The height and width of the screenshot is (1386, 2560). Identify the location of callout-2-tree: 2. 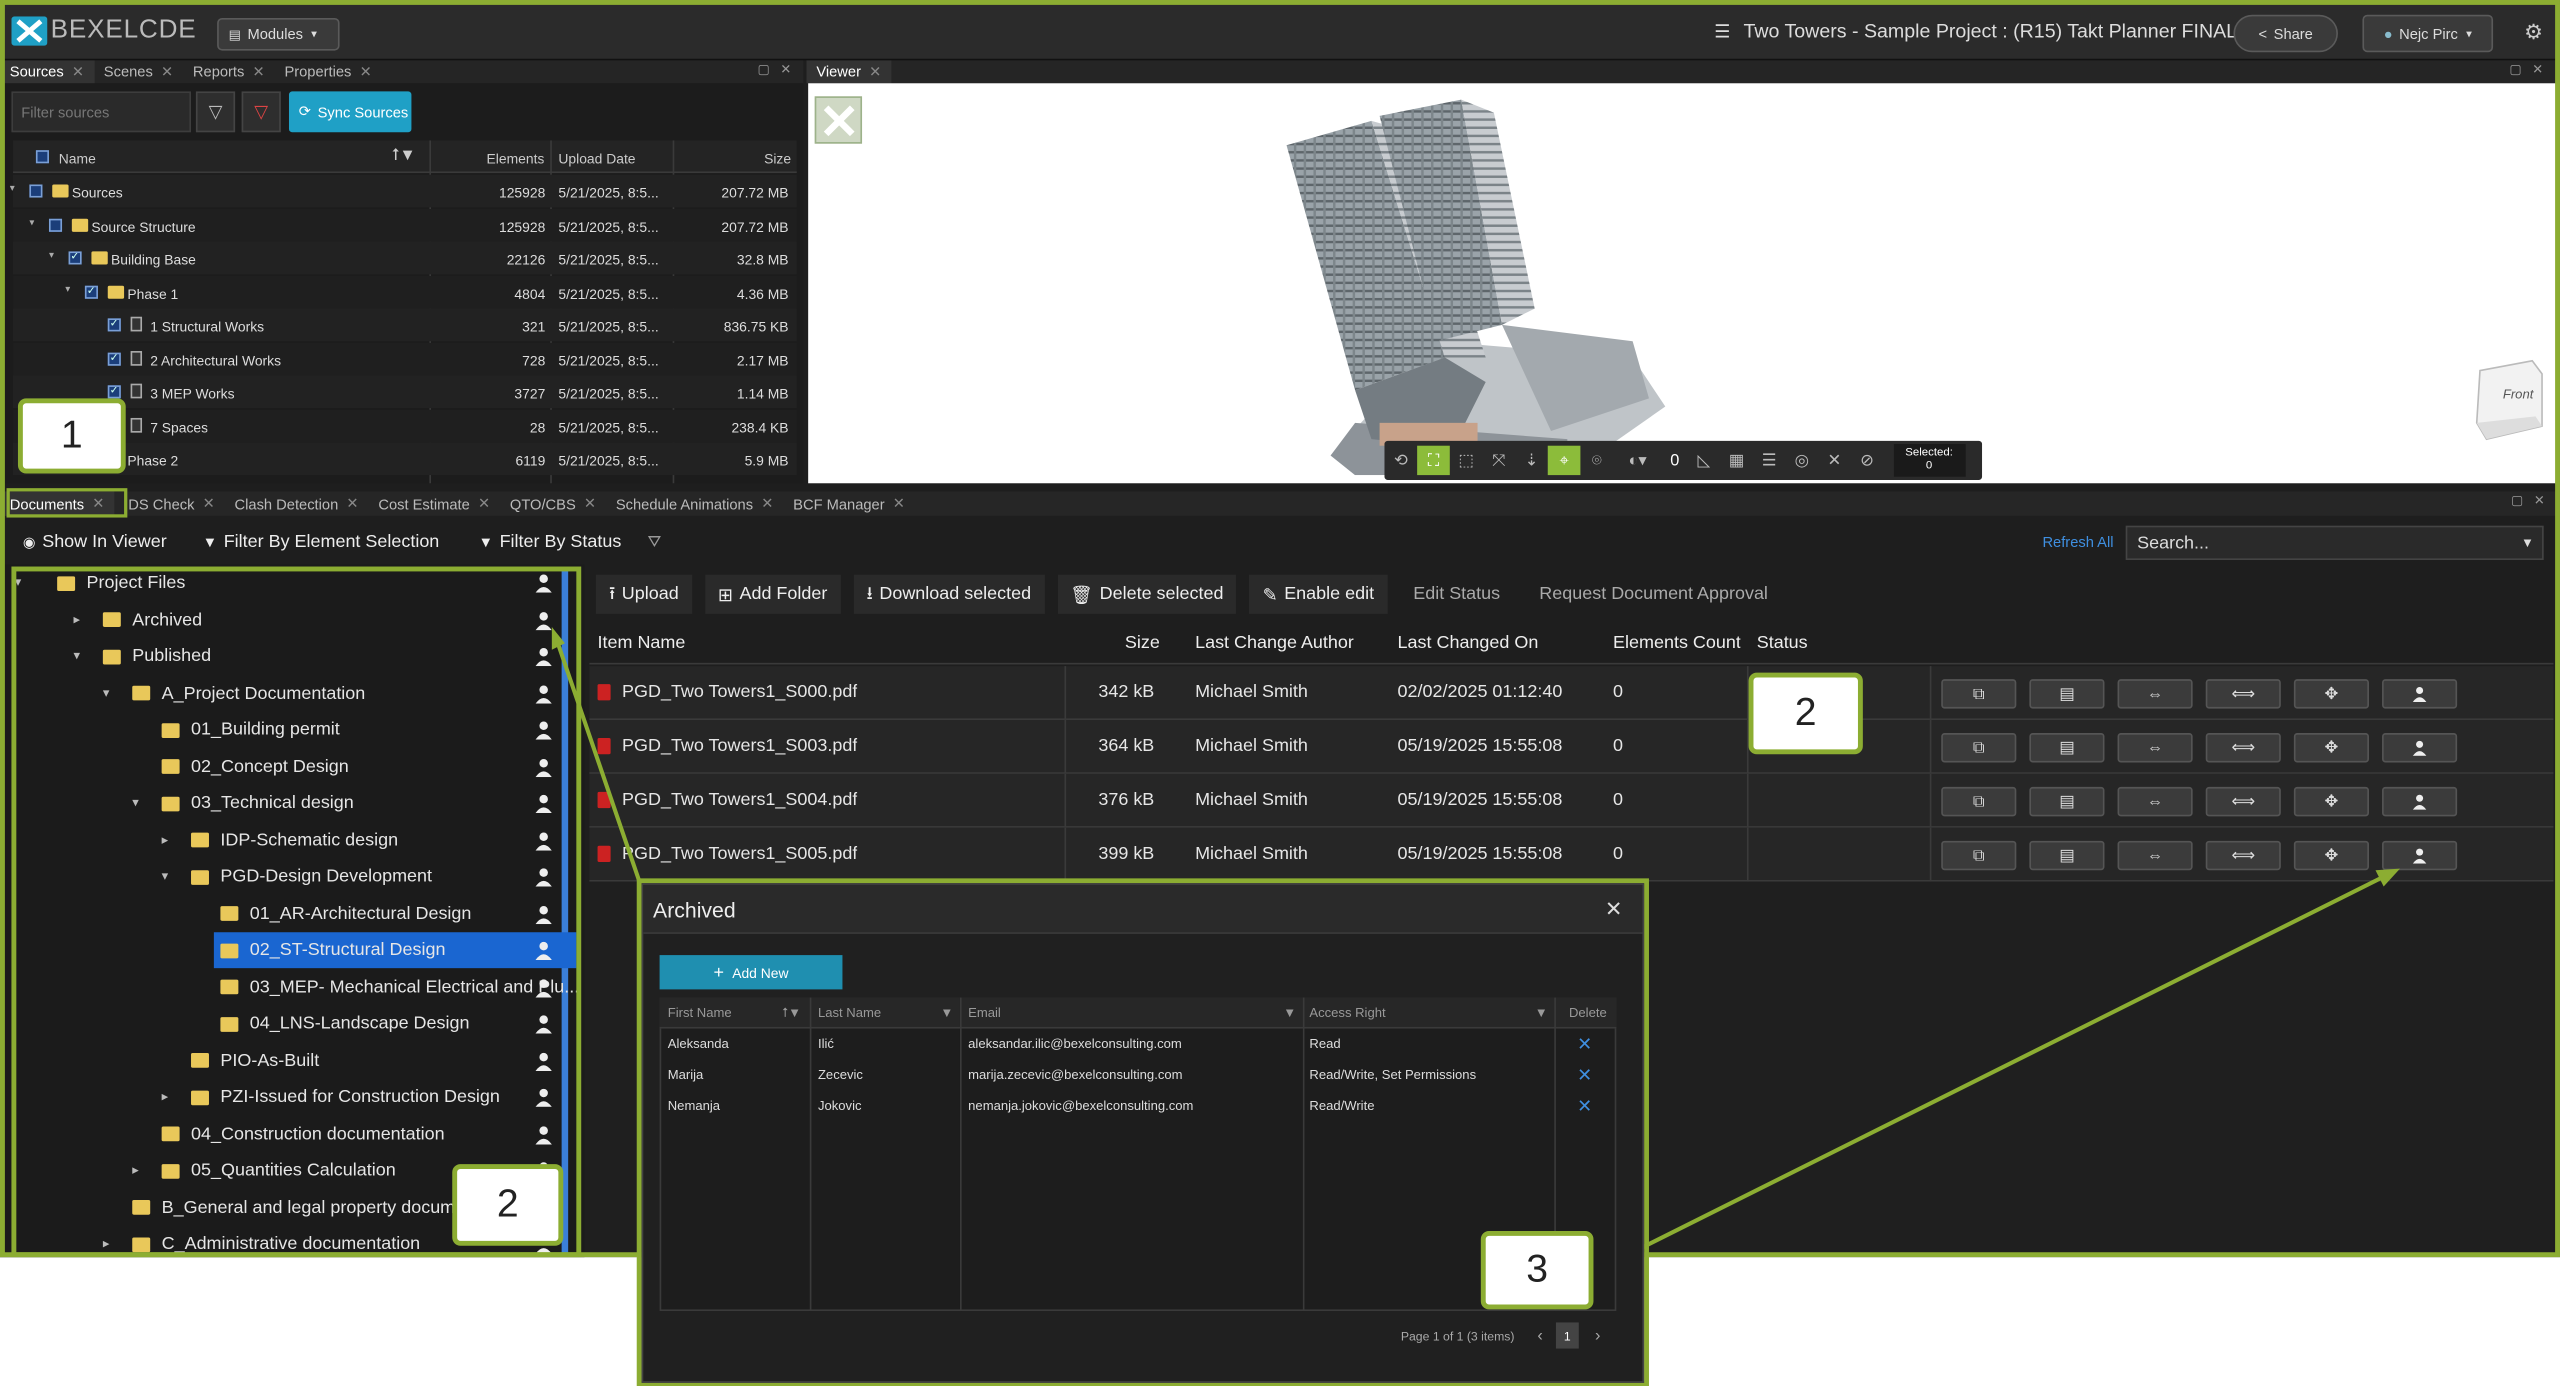
(508, 1205).